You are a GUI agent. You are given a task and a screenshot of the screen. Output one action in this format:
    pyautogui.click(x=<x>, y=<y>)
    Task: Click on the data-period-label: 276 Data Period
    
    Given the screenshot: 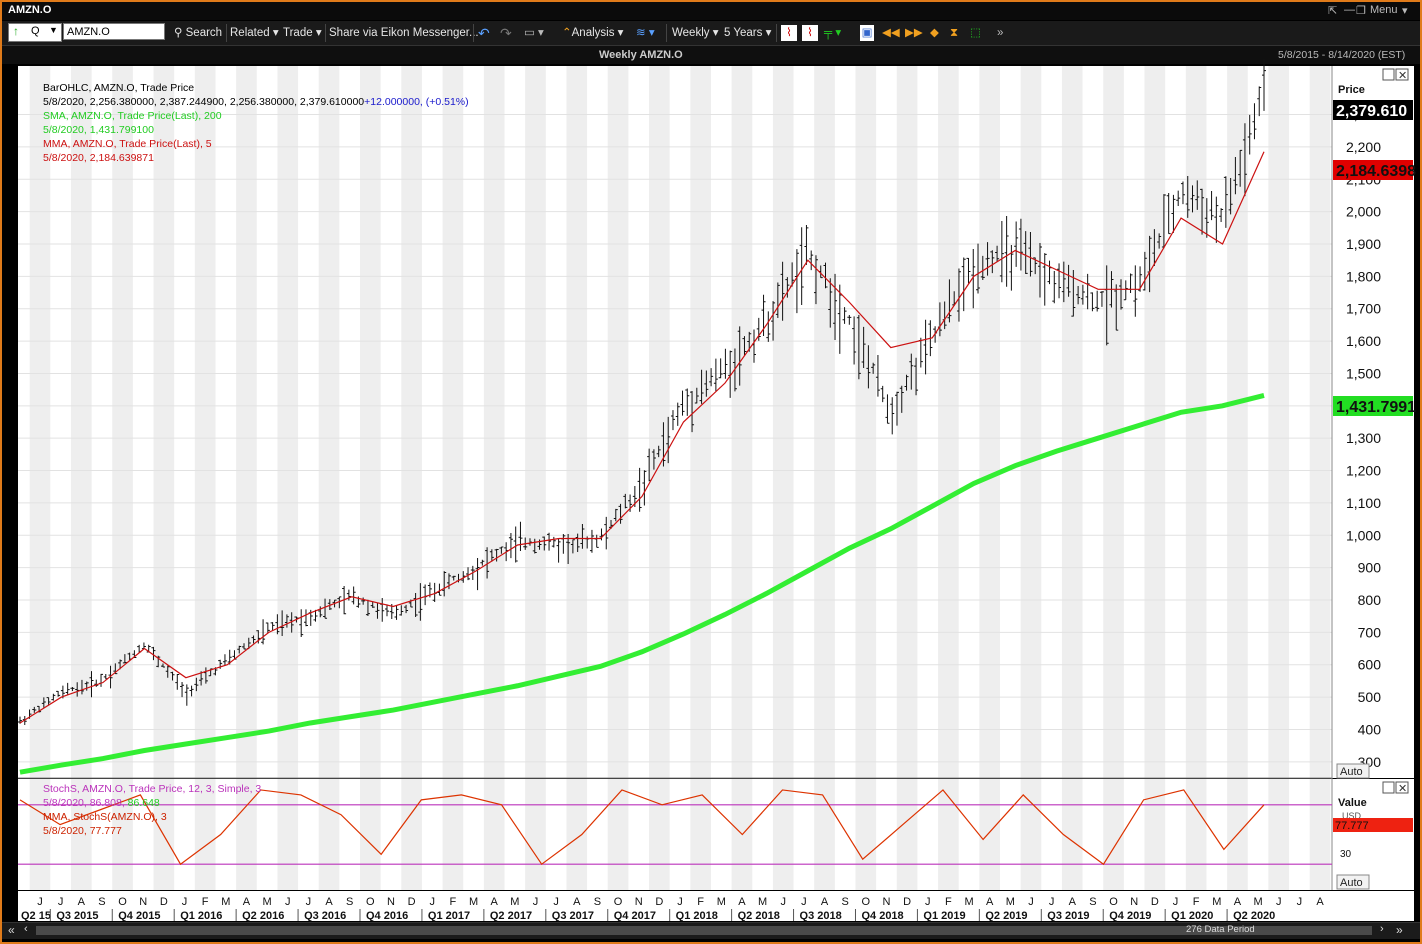 What is the action you would take?
    pyautogui.click(x=1220, y=929)
    